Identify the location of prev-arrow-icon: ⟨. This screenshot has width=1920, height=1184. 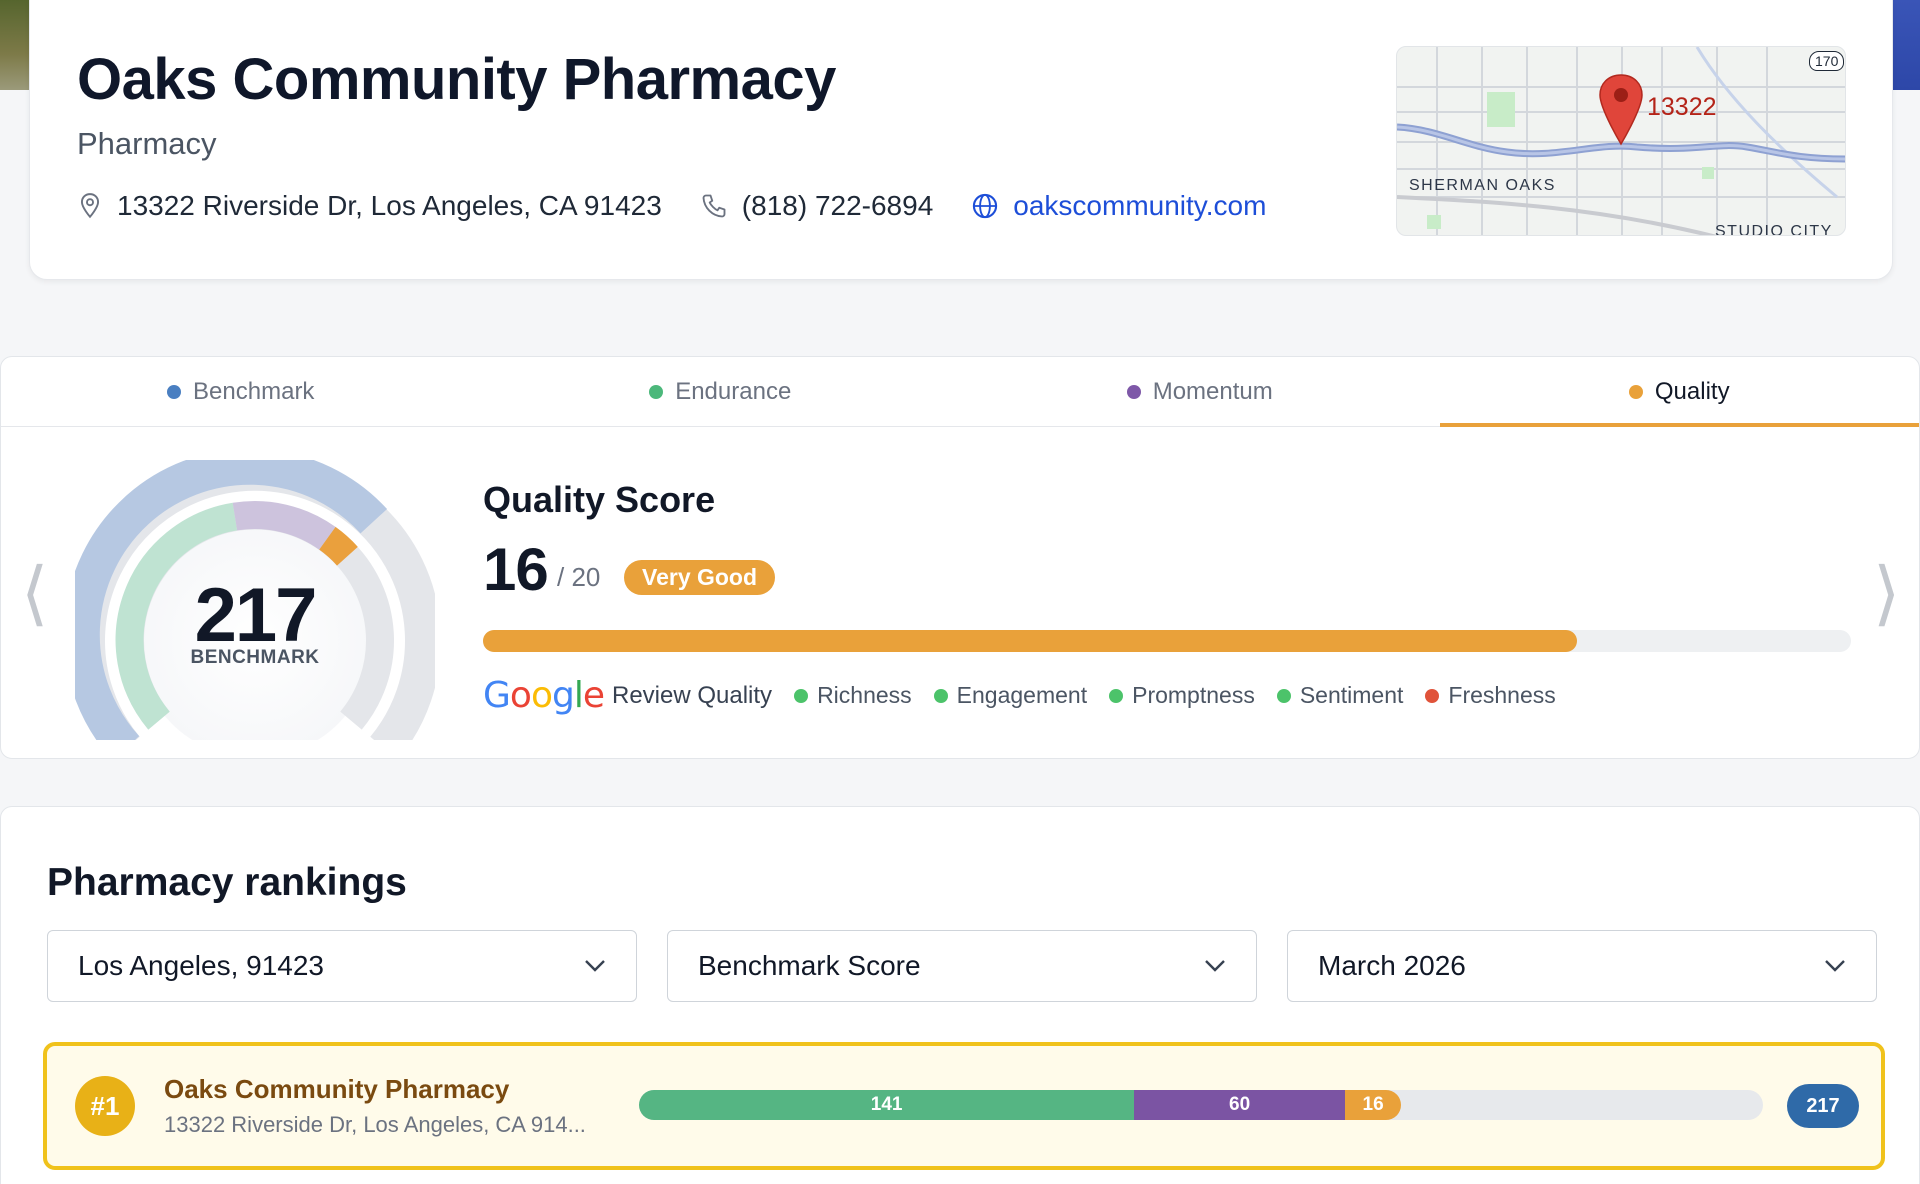
(34, 593).